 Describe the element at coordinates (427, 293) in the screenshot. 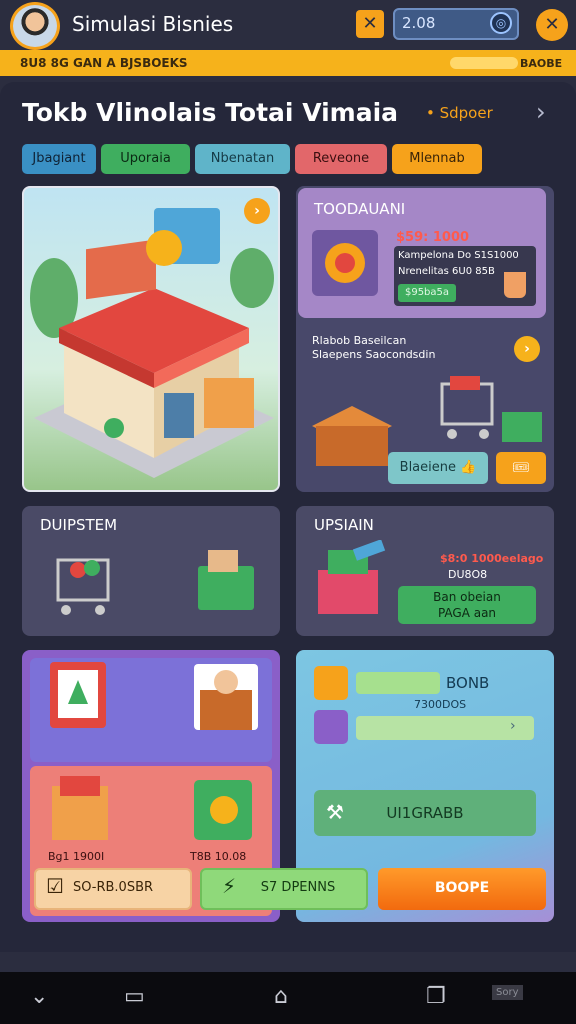

I see `product-value-badge: $95ba5a` at that location.